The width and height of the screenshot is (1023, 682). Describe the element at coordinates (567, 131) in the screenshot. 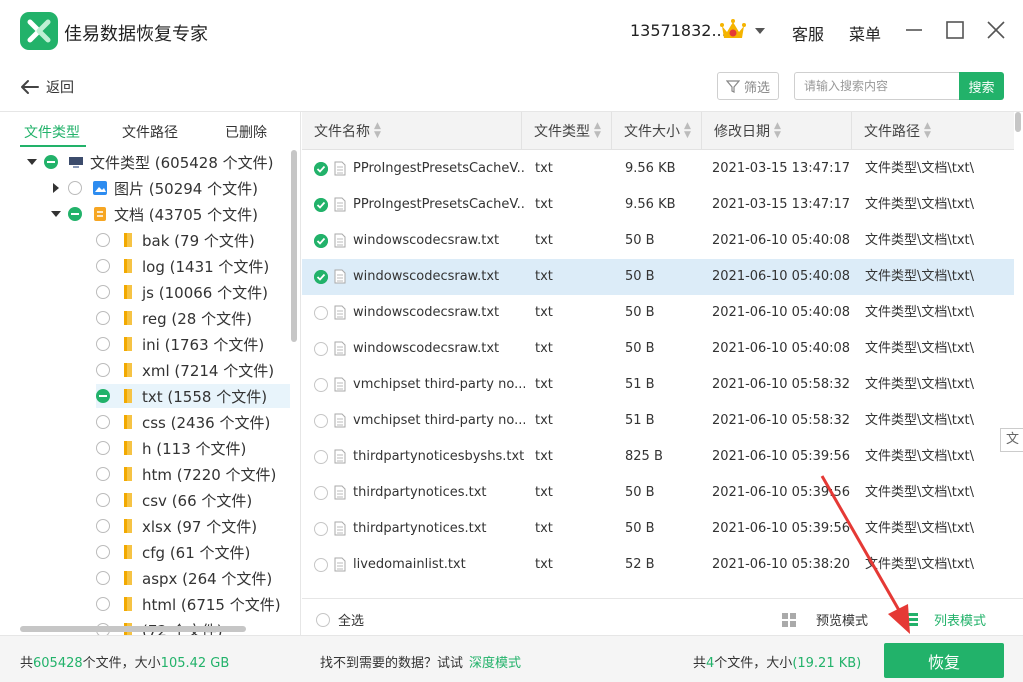

I see `column-header-type: 文件类型 ▲ ▼` at that location.